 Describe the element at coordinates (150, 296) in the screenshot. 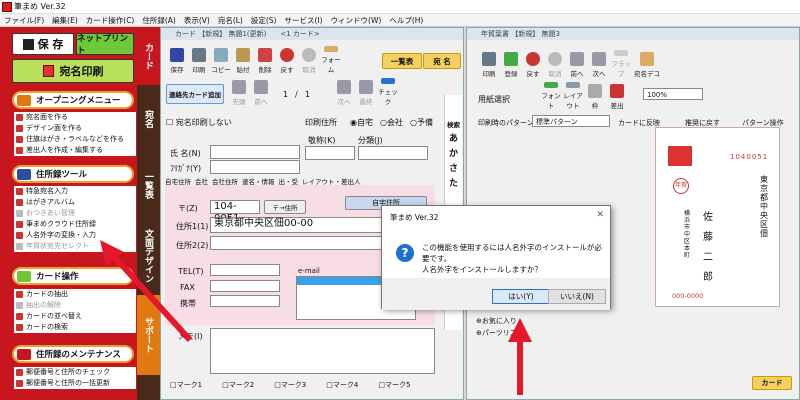

I see `arrow-left-line` at that location.